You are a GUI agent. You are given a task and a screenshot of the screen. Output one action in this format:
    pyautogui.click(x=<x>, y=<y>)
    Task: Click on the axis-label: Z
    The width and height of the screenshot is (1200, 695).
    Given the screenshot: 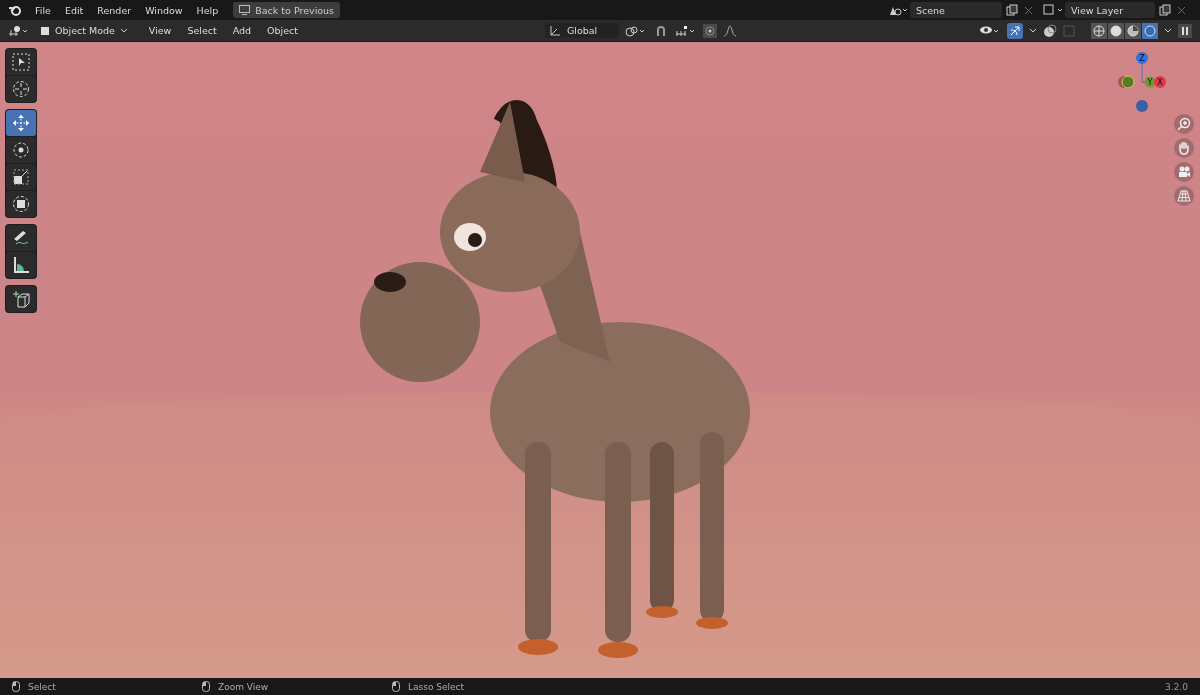 What is the action you would take?
    pyautogui.click(x=1142, y=58)
    